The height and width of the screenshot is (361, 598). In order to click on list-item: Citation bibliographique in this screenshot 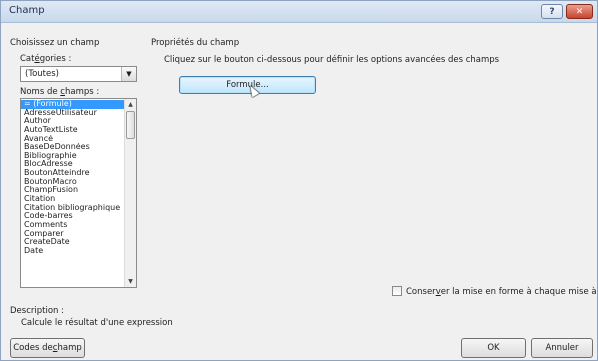, I will do `click(73, 208)`.